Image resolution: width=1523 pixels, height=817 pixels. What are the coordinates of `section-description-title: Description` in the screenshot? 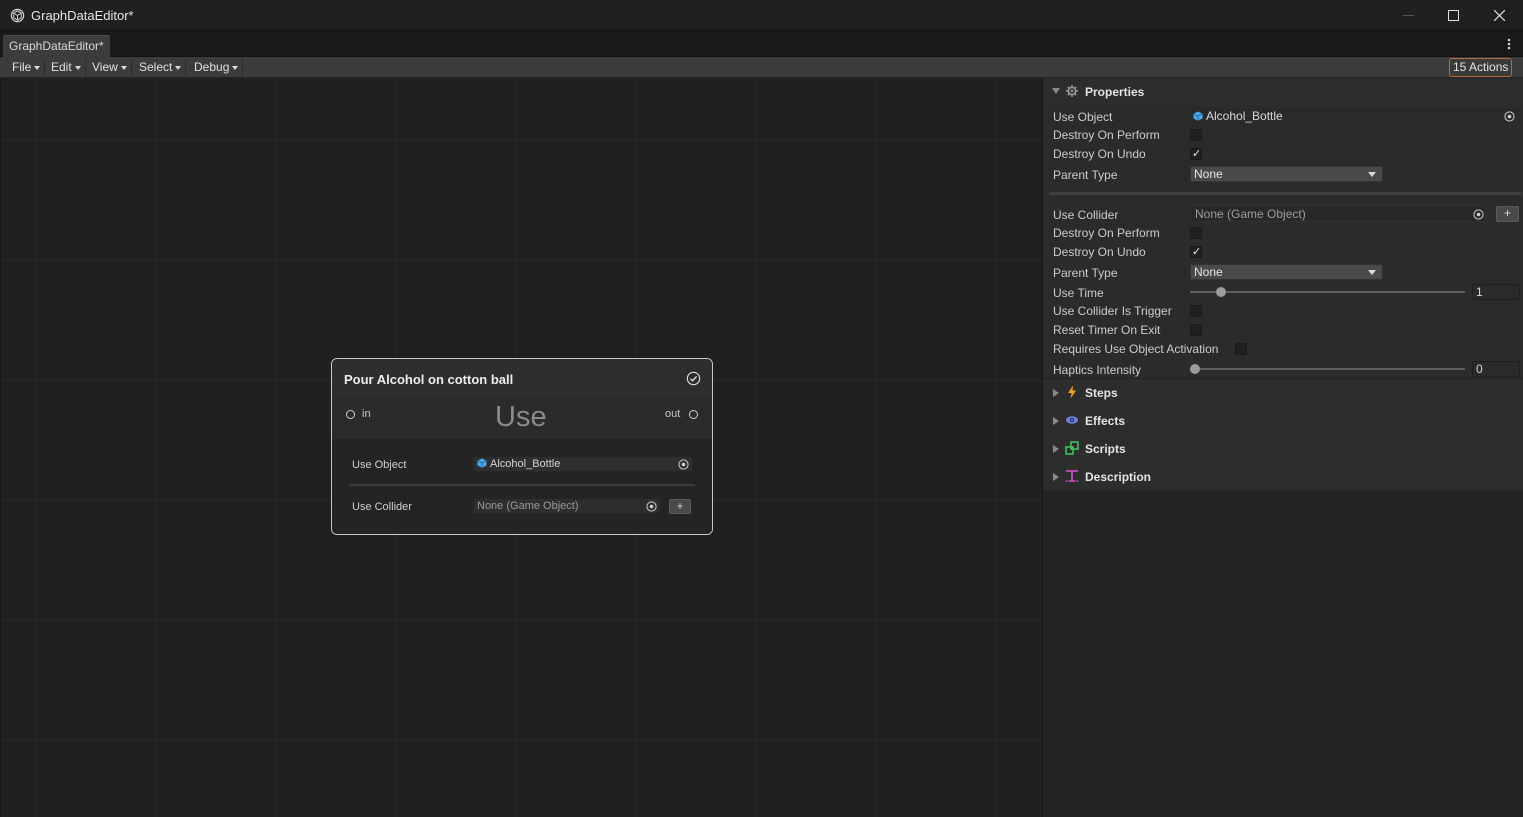 It's located at (1118, 477).